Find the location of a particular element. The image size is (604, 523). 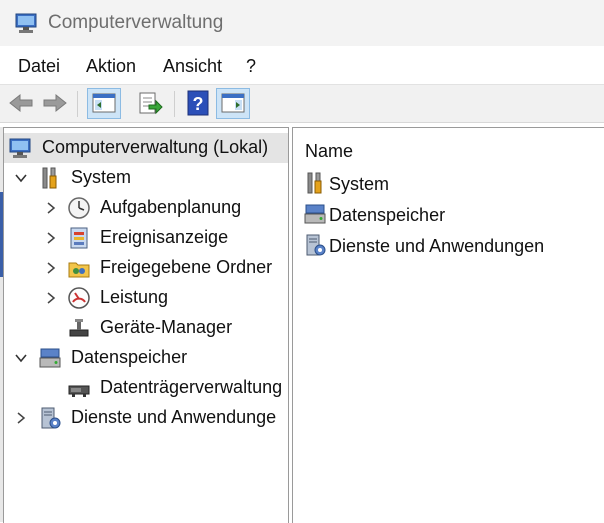

list-item-dienste-und-anwendungen: Dienste und Anwendungen is located at coordinates (453, 247).